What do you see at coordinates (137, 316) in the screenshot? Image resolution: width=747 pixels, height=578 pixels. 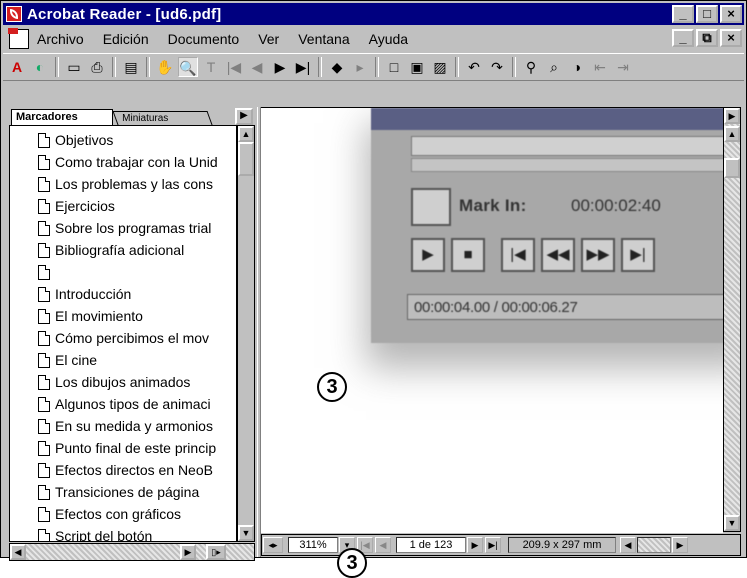 I see `bookmark-item: El movimiento` at bounding box center [137, 316].